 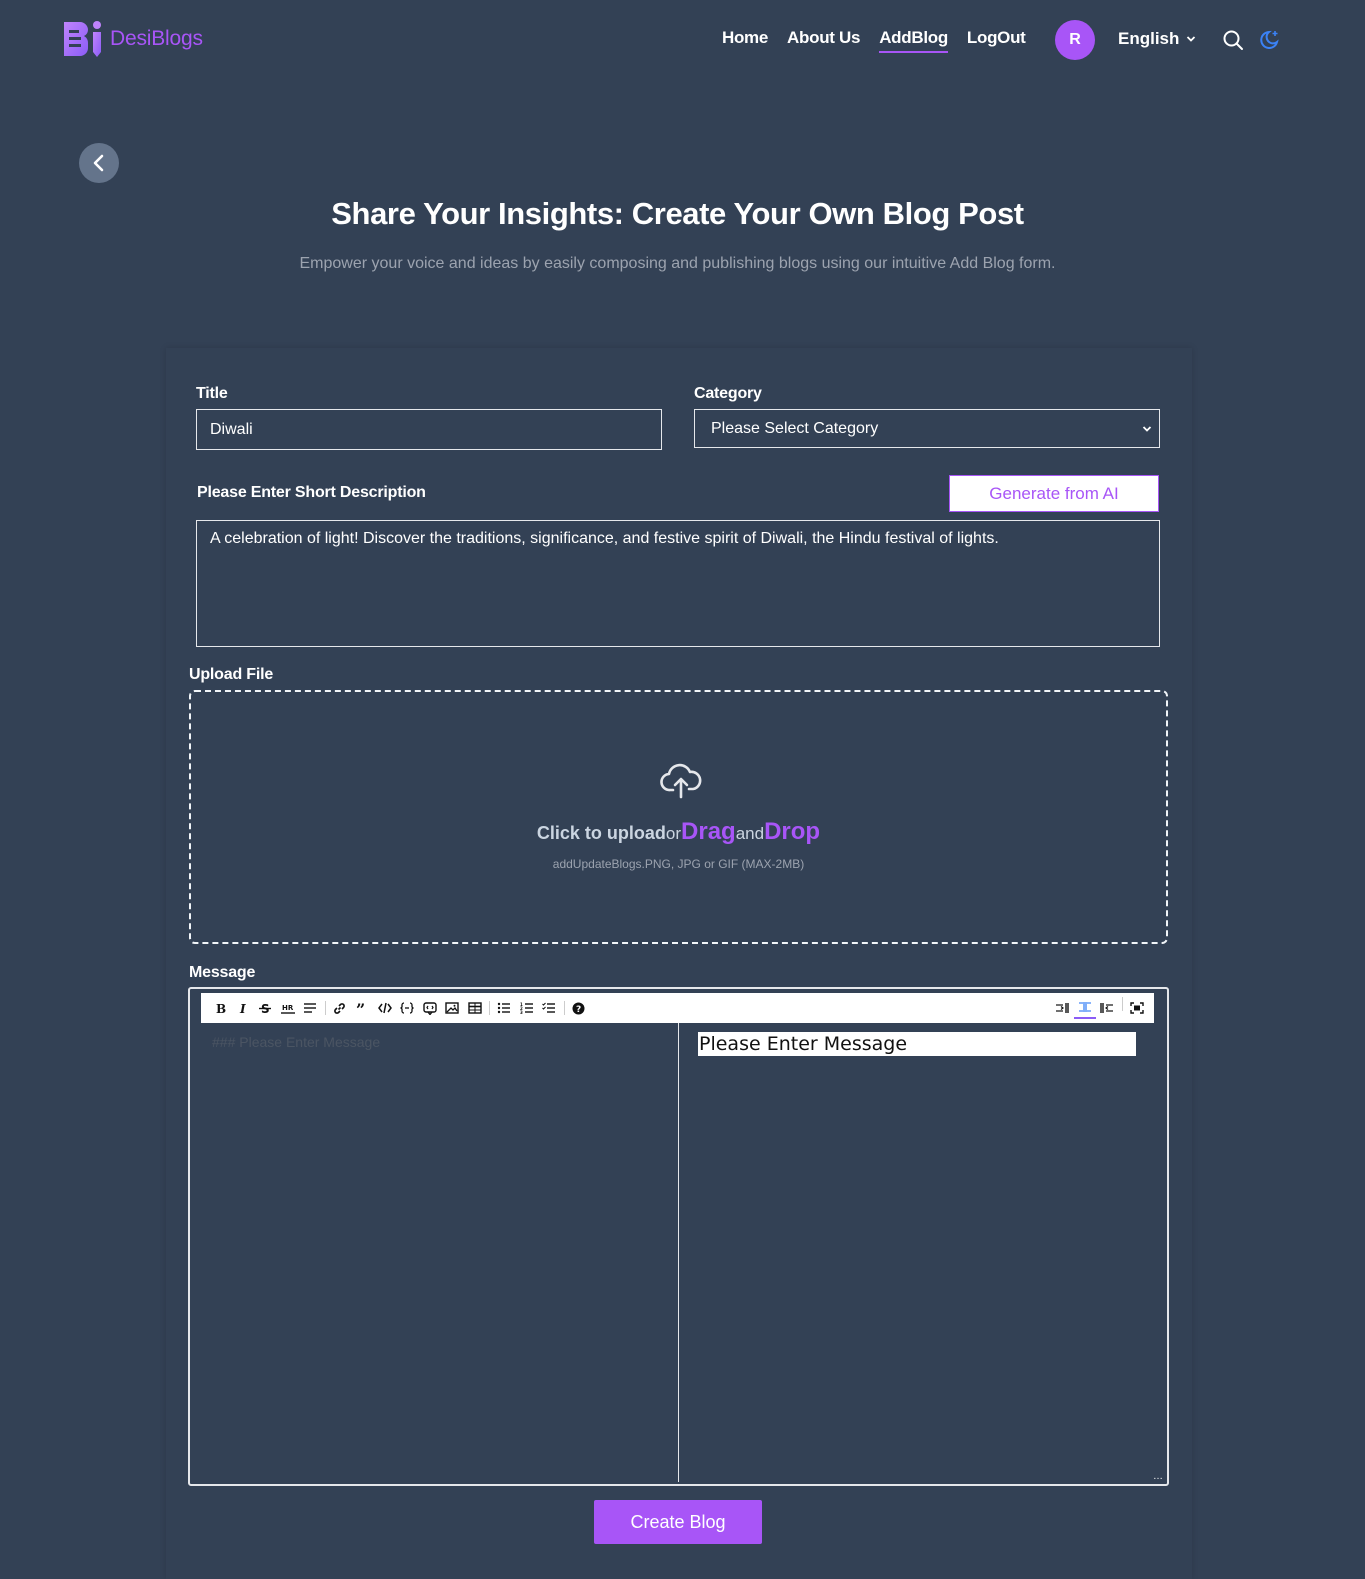 What do you see at coordinates (1075, 40) in the screenshot?
I see `avatar: R` at bounding box center [1075, 40].